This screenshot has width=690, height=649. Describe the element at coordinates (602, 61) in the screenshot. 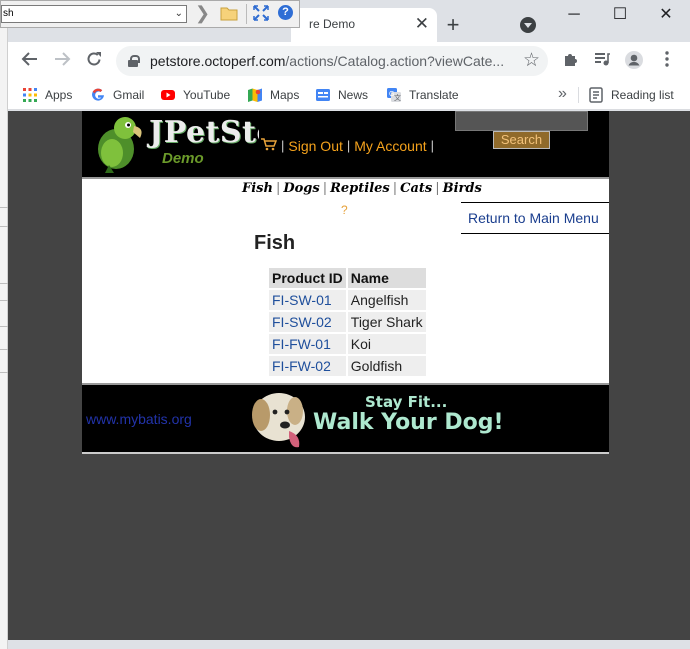

I see `media-control-icon` at that location.